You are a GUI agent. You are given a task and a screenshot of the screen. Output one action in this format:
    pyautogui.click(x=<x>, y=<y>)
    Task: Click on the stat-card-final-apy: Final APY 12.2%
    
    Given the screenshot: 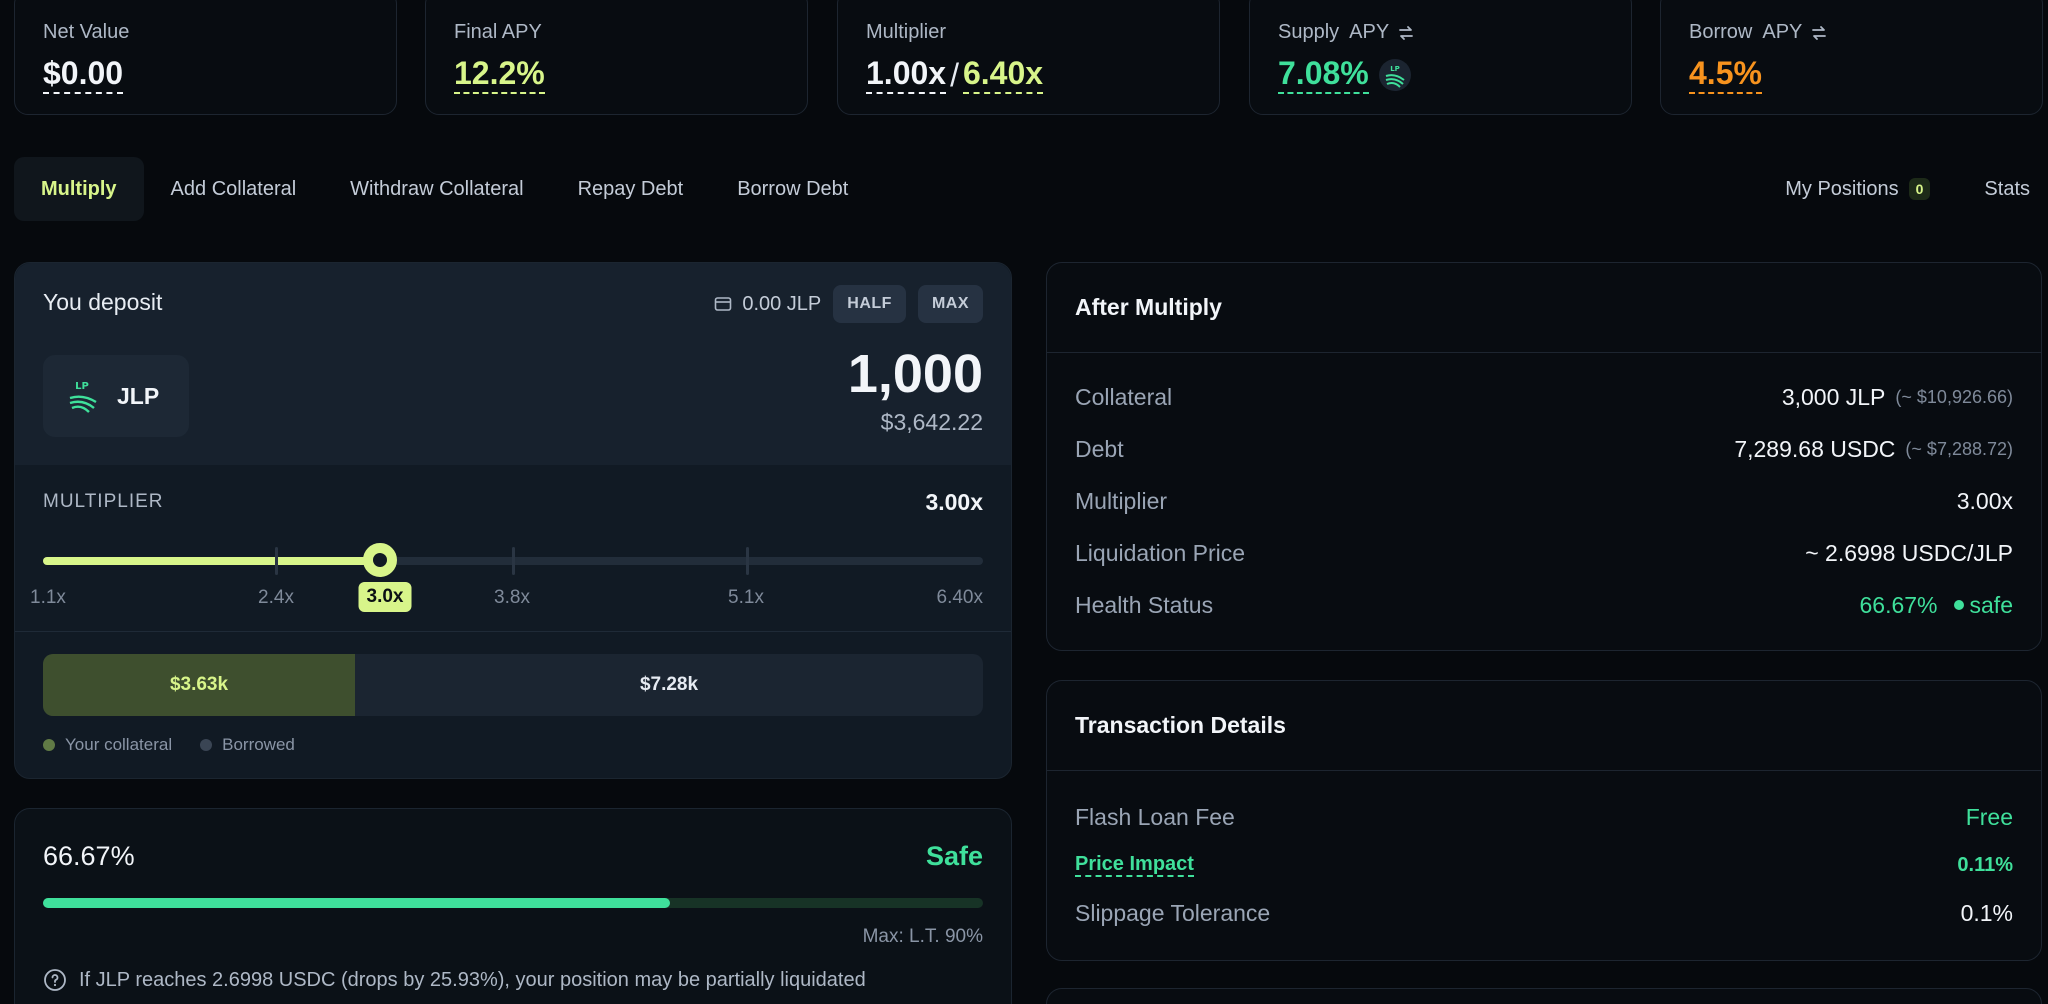 What is the action you would take?
    pyautogui.click(x=616, y=57)
    